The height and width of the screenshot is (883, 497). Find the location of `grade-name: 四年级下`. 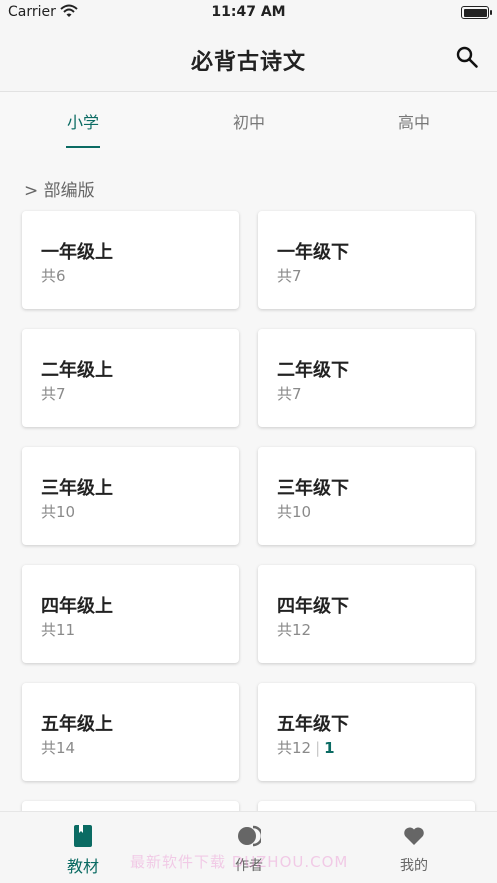

grade-name: 四年级下 is located at coordinates (313, 606).